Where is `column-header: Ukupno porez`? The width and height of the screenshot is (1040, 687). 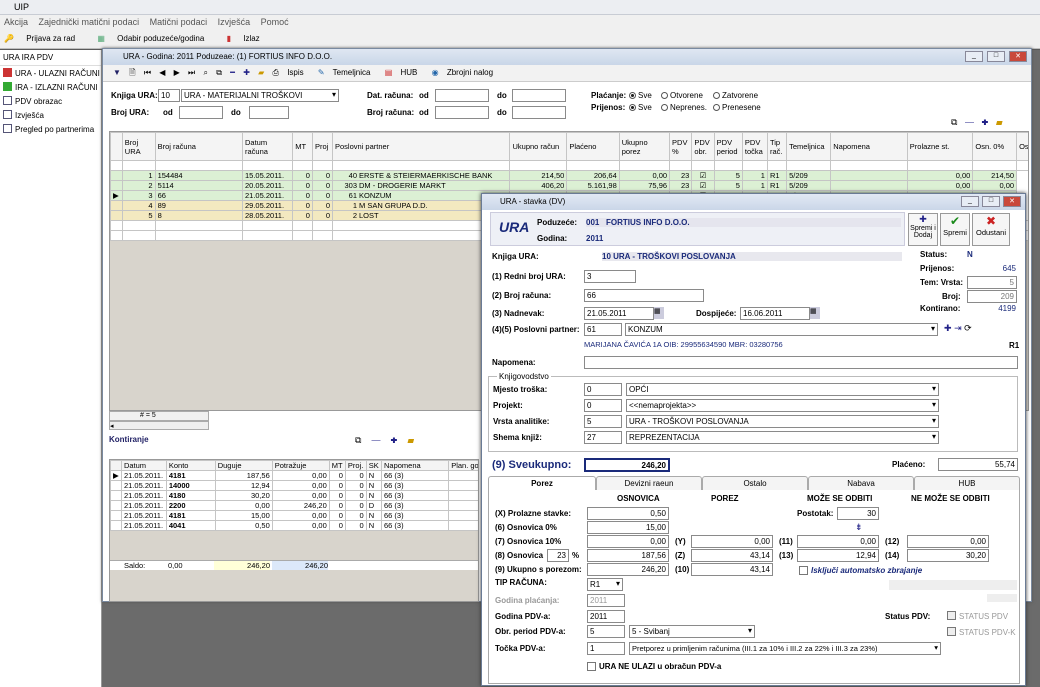
column-header: Ukupno porez is located at coordinates (644, 146).